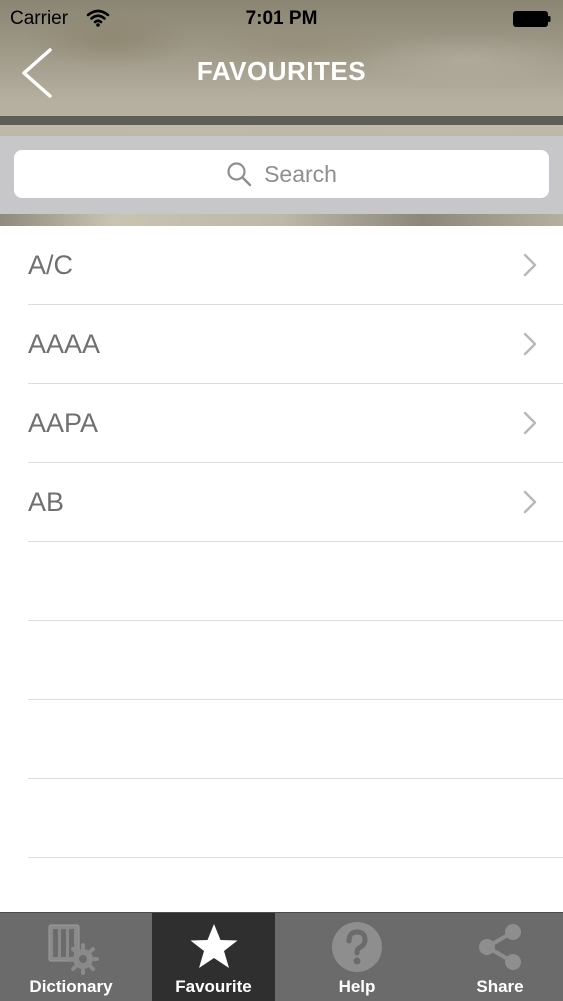  I want to click on list-item-label: AAPA, so click(63, 423).